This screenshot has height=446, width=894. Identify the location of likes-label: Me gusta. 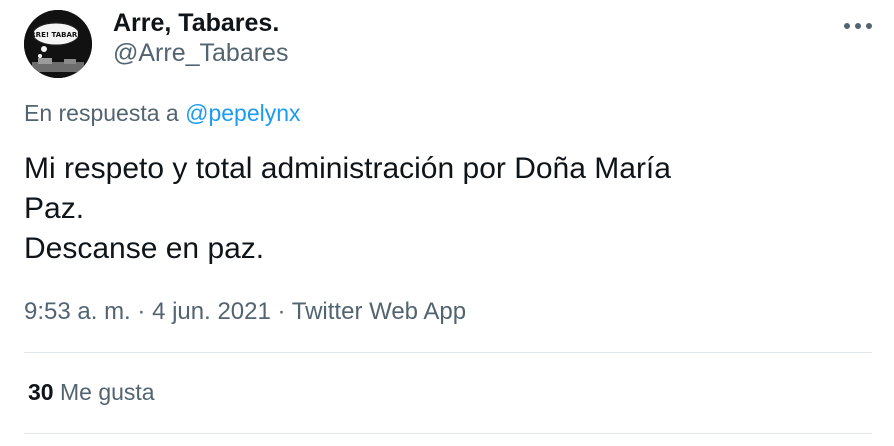
(107, 392).